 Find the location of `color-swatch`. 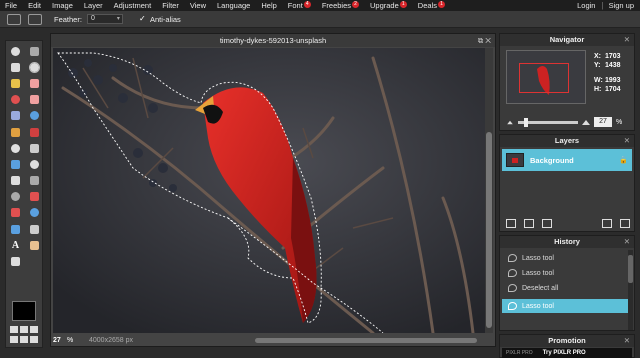

color-swatch is located at coordinates (24, 311).